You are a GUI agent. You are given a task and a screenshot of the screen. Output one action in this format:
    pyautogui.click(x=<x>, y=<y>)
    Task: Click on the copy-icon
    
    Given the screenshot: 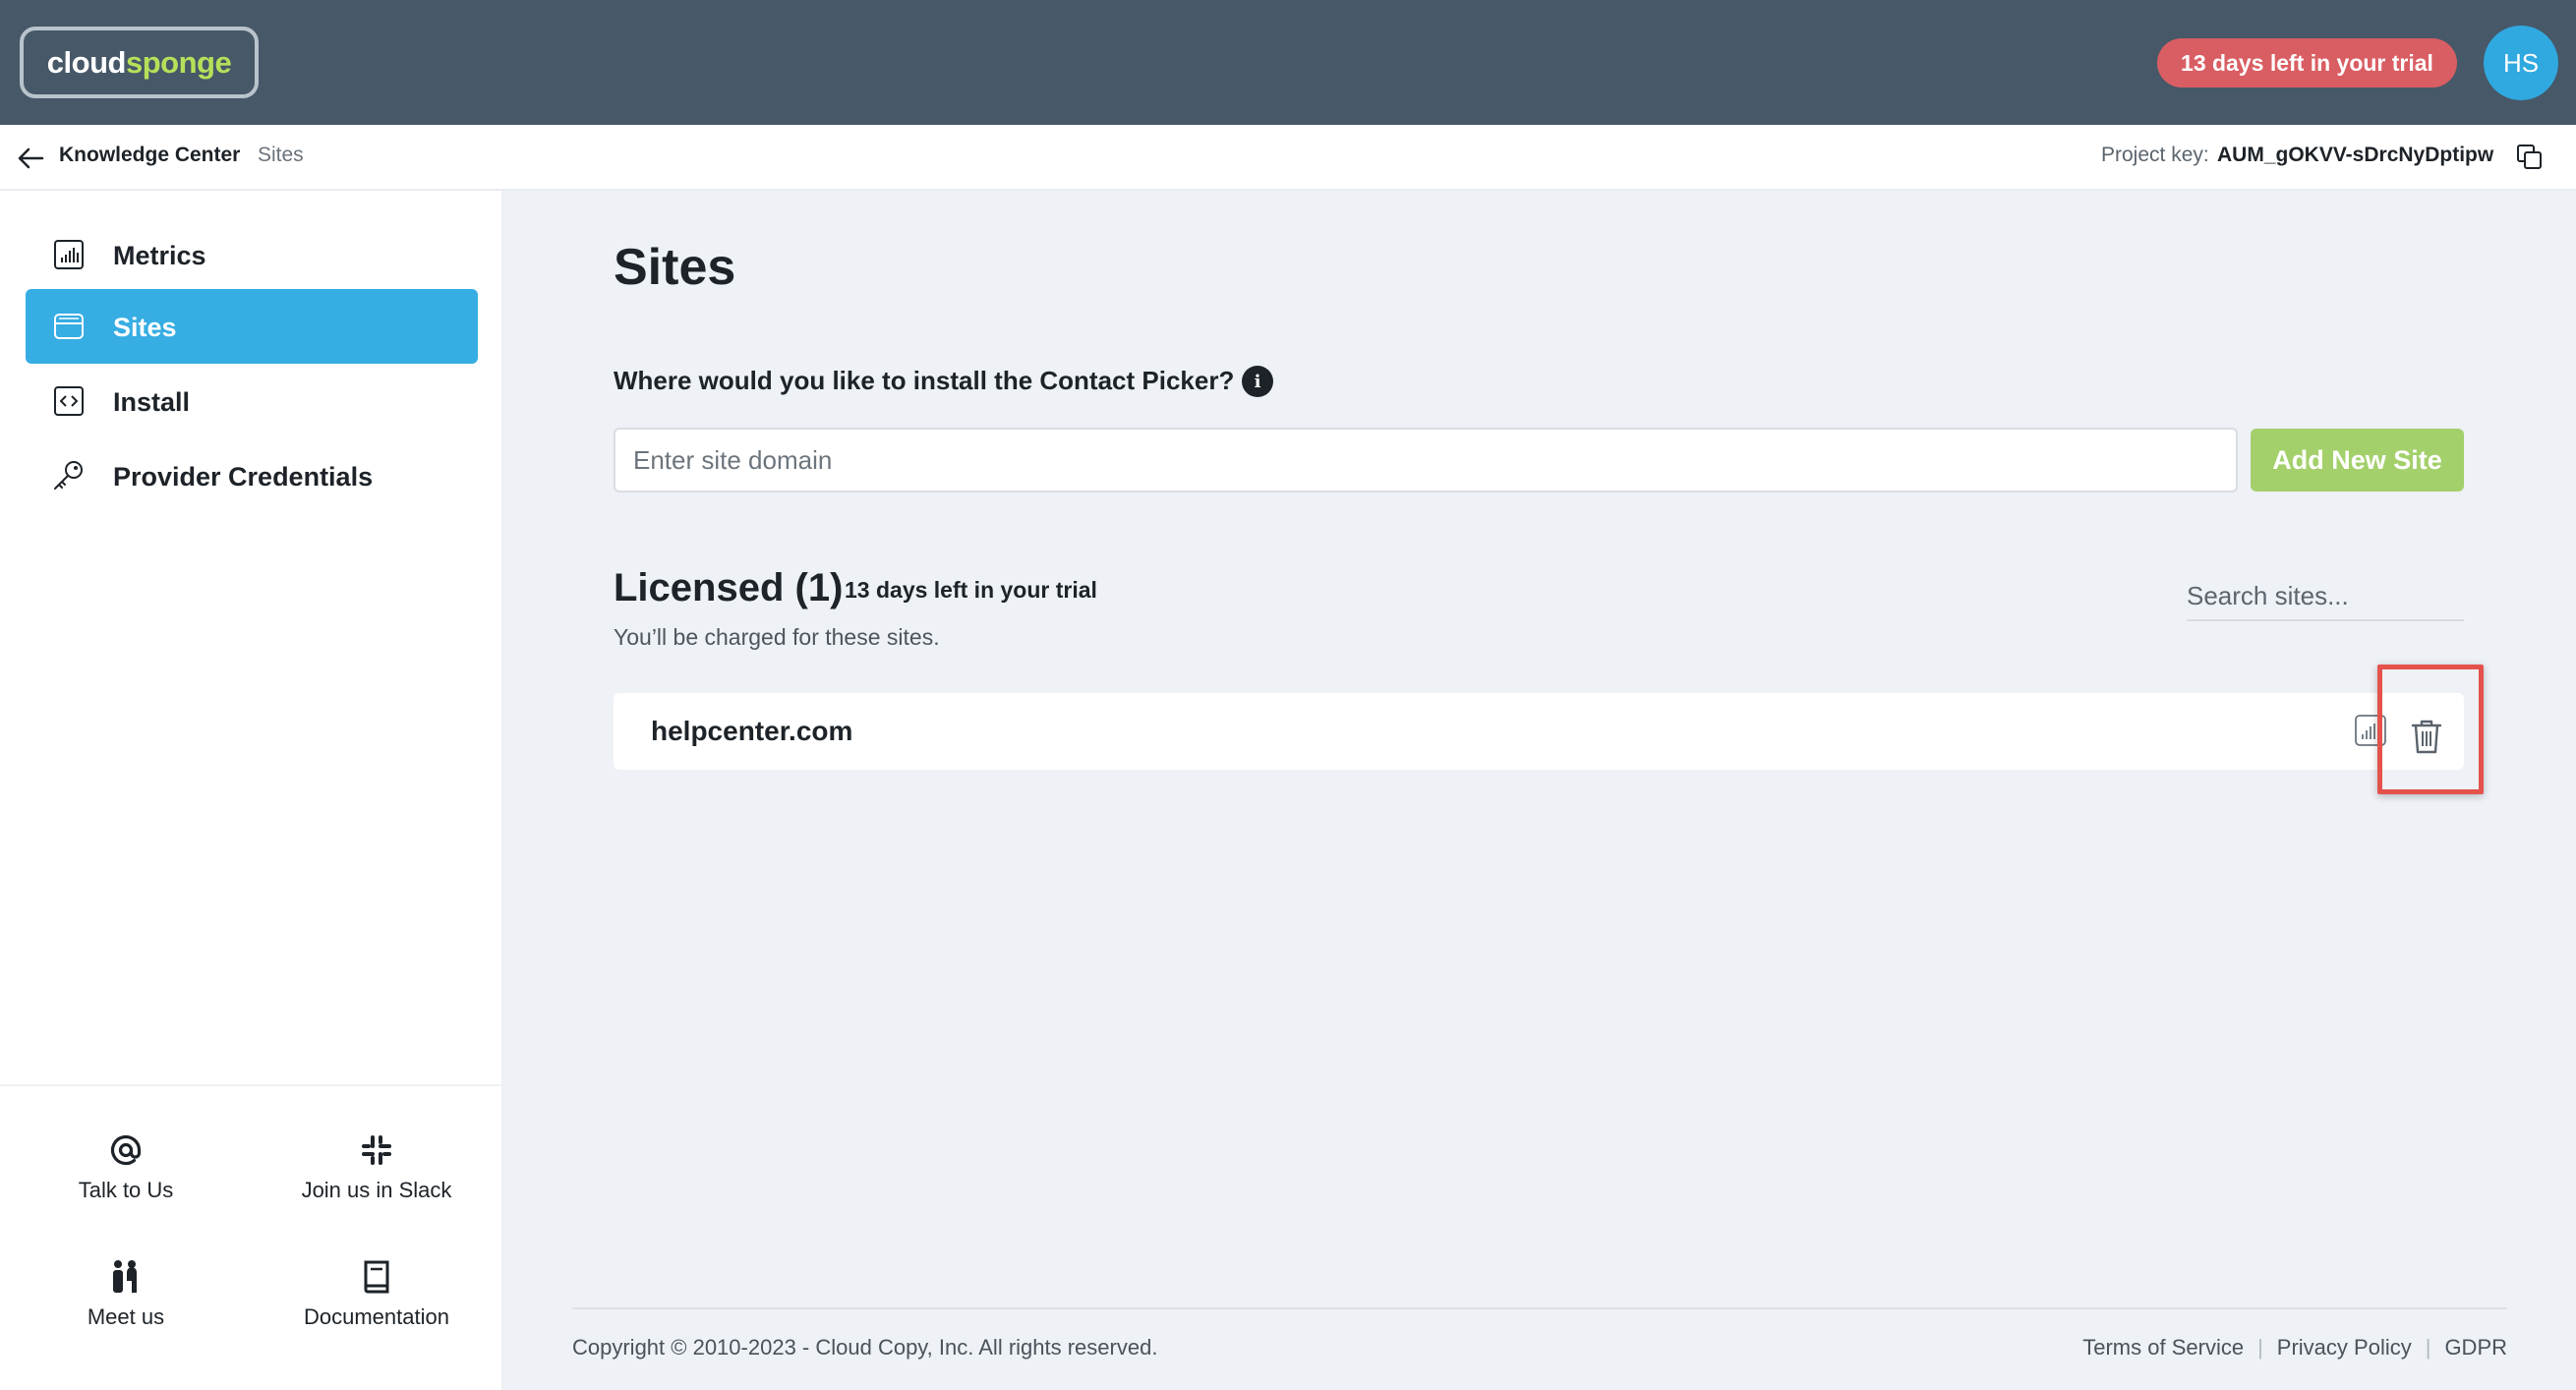 What is the action you would take?
    pyautogui.click(x=2530, y=157)
    